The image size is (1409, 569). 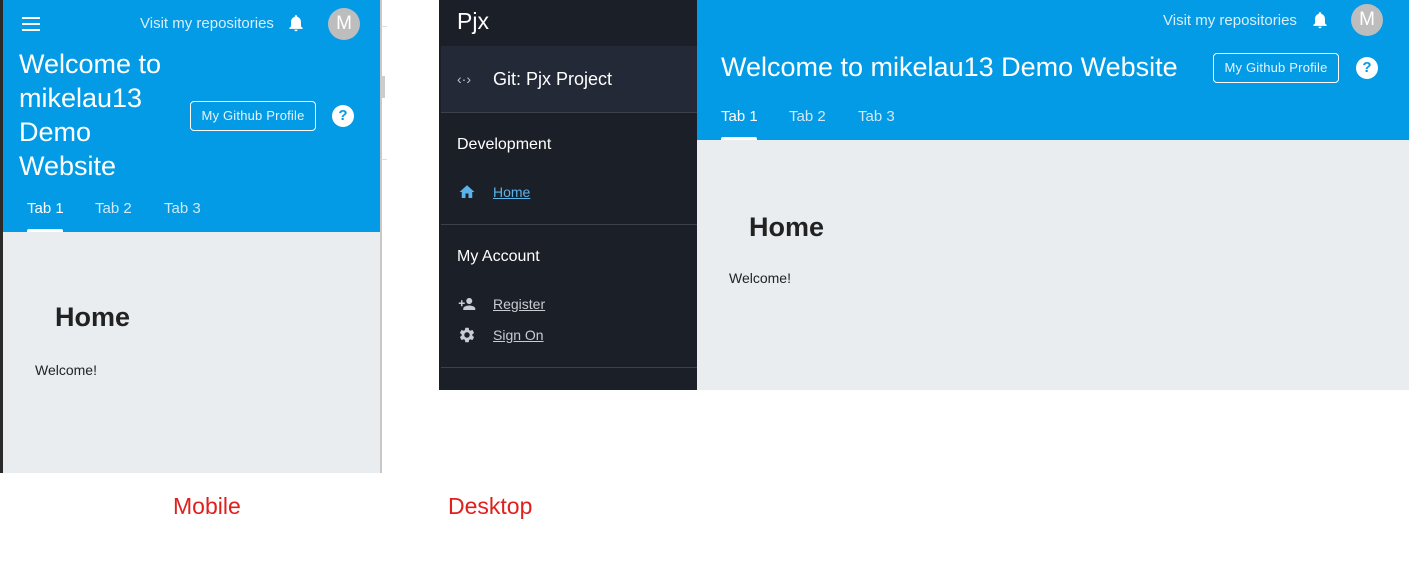 I want to click on mobile-caption: Mobile, so click(x=207, y=506).